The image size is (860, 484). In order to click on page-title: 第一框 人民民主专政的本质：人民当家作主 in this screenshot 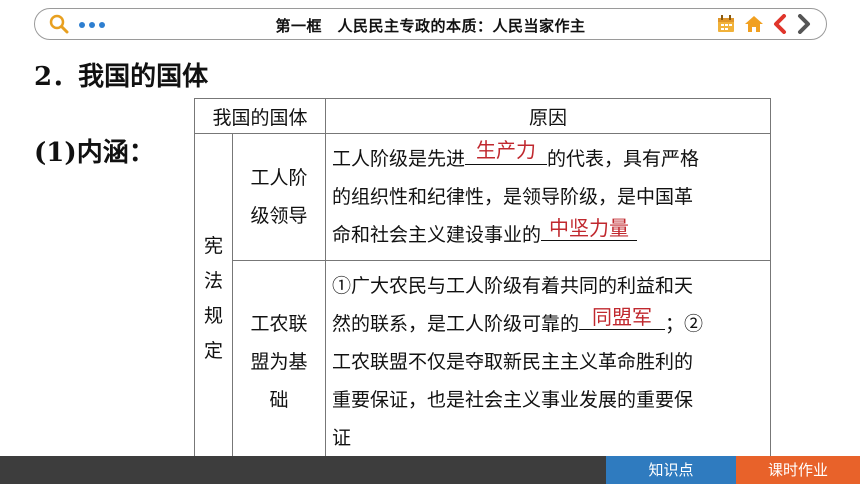, I will do `click(430, 26)`.